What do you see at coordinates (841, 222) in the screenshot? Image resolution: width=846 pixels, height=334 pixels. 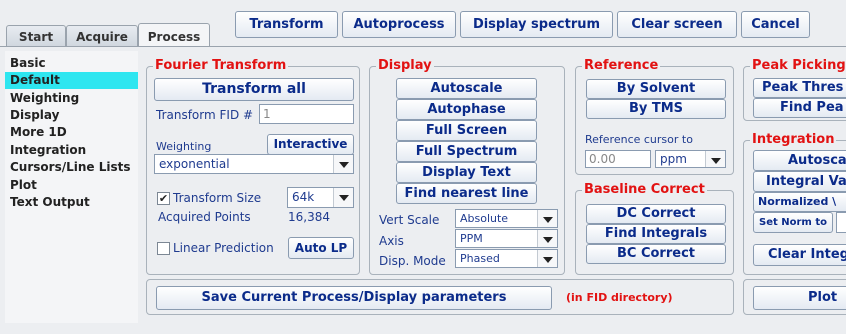 I see `set-norm-value-field` at bounding box center [841, 222].